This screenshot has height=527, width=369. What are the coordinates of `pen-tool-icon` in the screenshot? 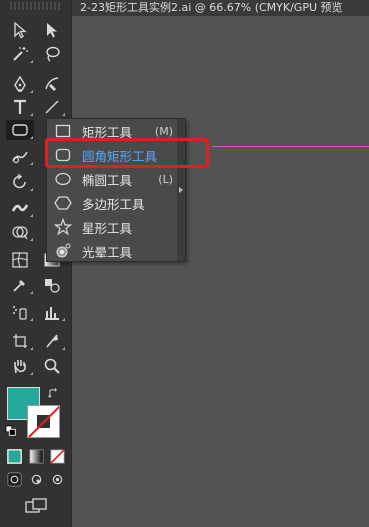 It's located at (20, 84).